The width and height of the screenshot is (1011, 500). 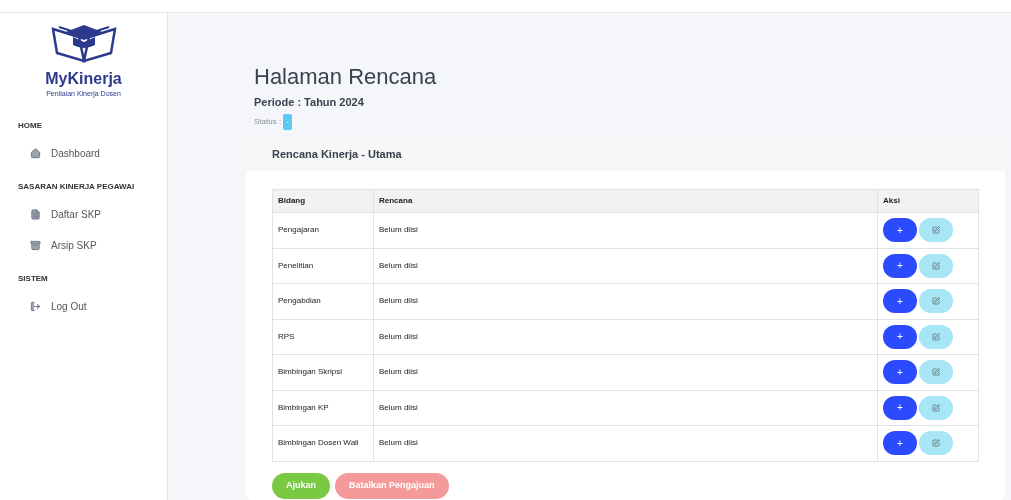 What do you see at coordinates (83, 79) in the screenshot?
I see `brand-name: MyKinerja` at bounding box center [83, 79].